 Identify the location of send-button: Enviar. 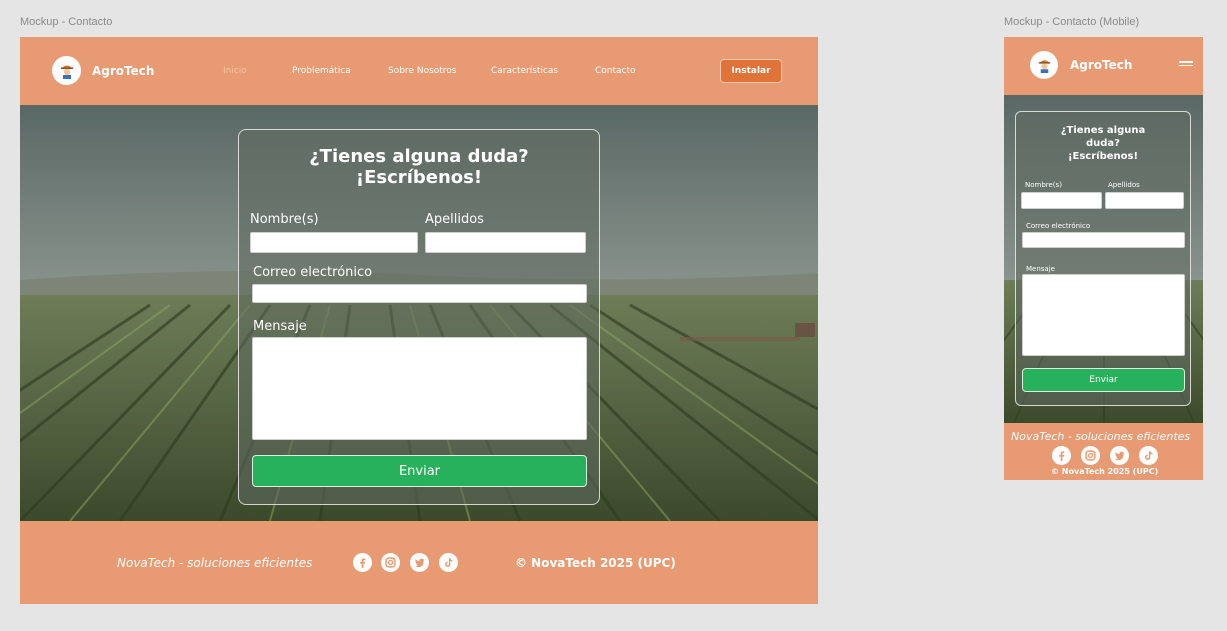
(419, 471).